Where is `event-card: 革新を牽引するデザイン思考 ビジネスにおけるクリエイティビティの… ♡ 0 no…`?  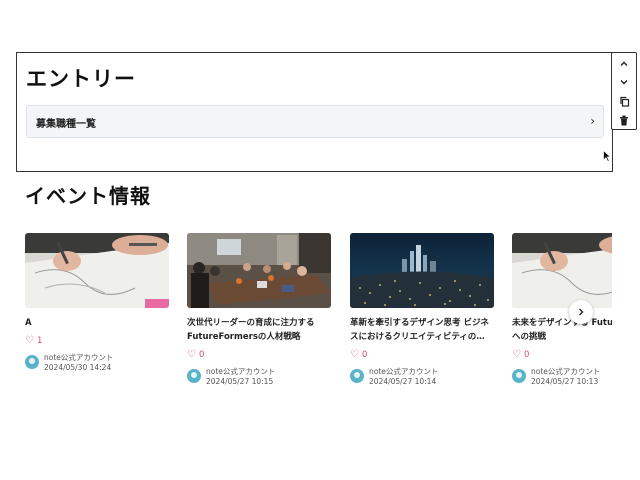
event-card: 革新を牽引するデザイン思考 ビジネスにおけるクリエイティビティの… ♡ 0 no… is located at coordinates (422, 310).